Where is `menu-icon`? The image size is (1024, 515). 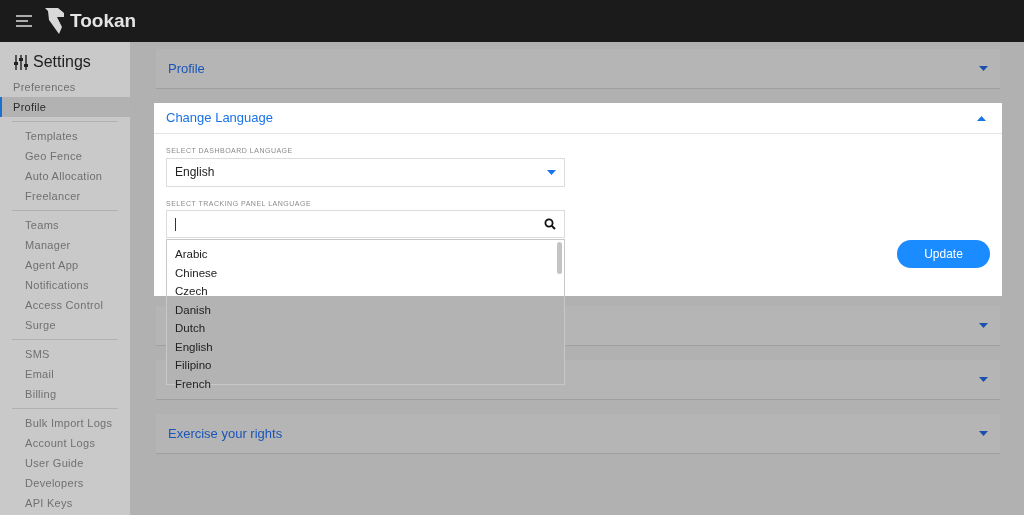
menu-icon is located at coordinates (24, 21).